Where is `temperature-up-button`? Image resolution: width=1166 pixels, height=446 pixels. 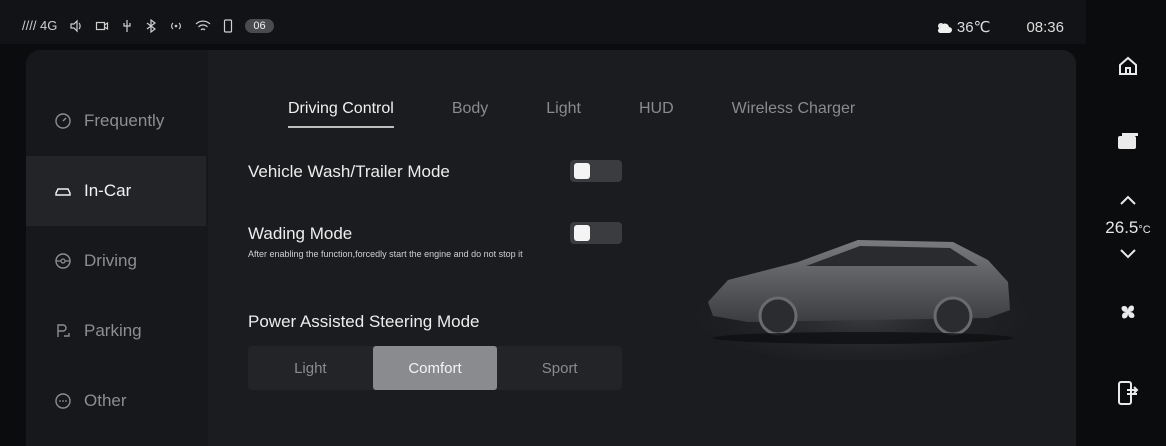
temperature-up-button is located at coordinates (1128, 200).